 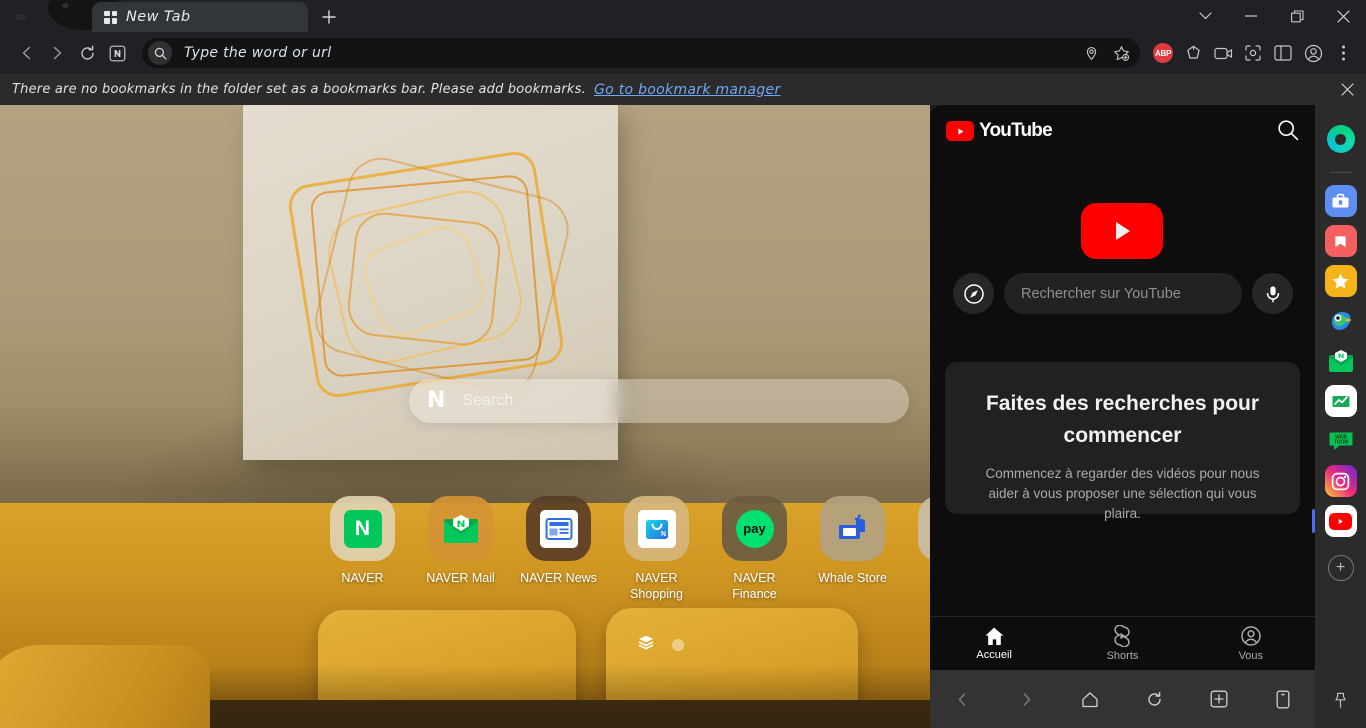 I want to click on account-icon, so click(x=1251, y=636).